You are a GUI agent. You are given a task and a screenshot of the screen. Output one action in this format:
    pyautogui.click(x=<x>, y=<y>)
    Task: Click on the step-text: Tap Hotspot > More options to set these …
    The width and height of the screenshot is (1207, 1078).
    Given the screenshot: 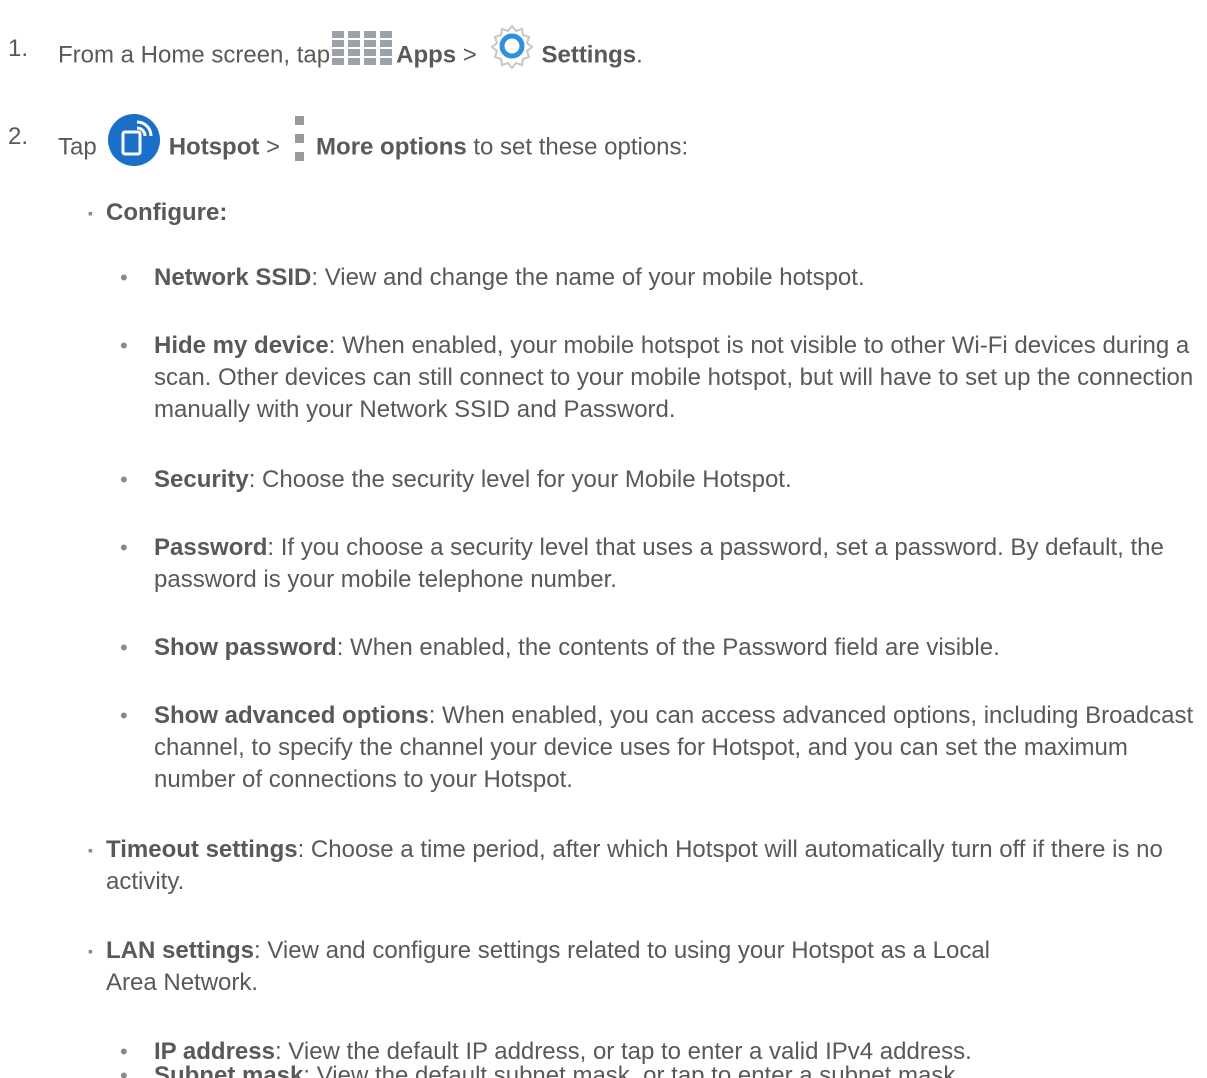 What is the action you would take?
    pyautogui.click(x=373, y=144)
    